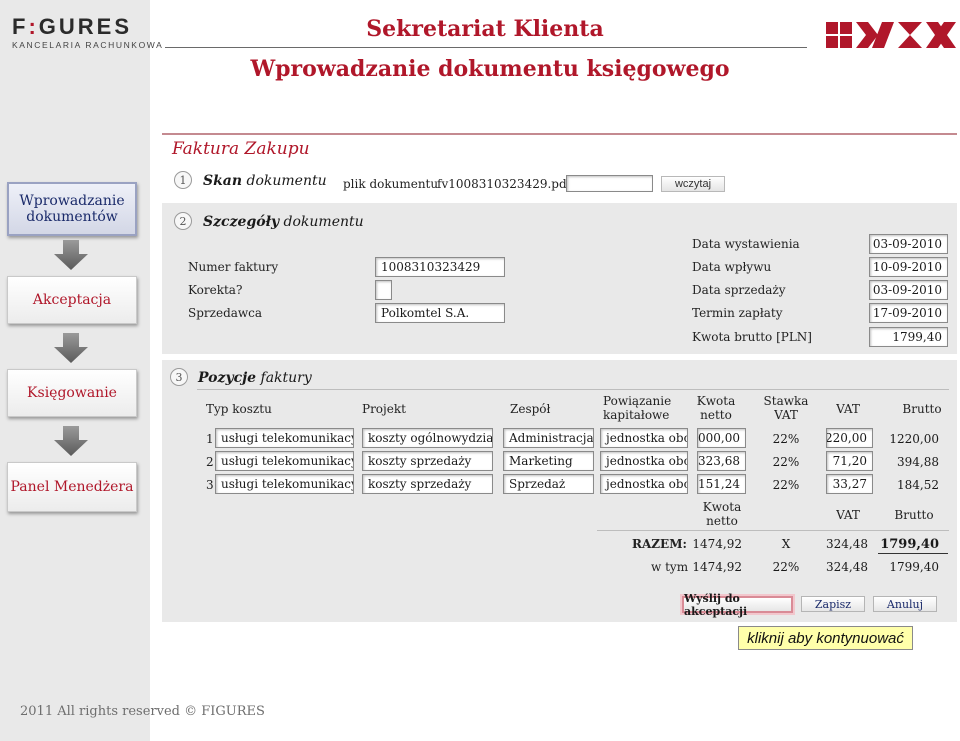 Image resolution: width=960 pixels, height=741 pixels. What do you see at coordinates (670, 567) in the screenshot?
I see `of-which-label: w tym` at bounding box center [670, 567].